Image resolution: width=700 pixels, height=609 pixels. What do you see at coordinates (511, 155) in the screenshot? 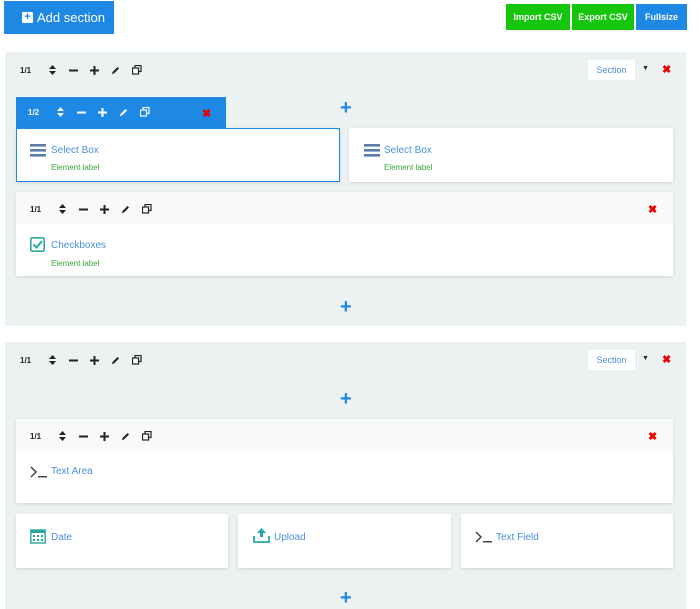
I see `field-card-select-box-2: Select Box Element label` at bounding box center [511, 155].